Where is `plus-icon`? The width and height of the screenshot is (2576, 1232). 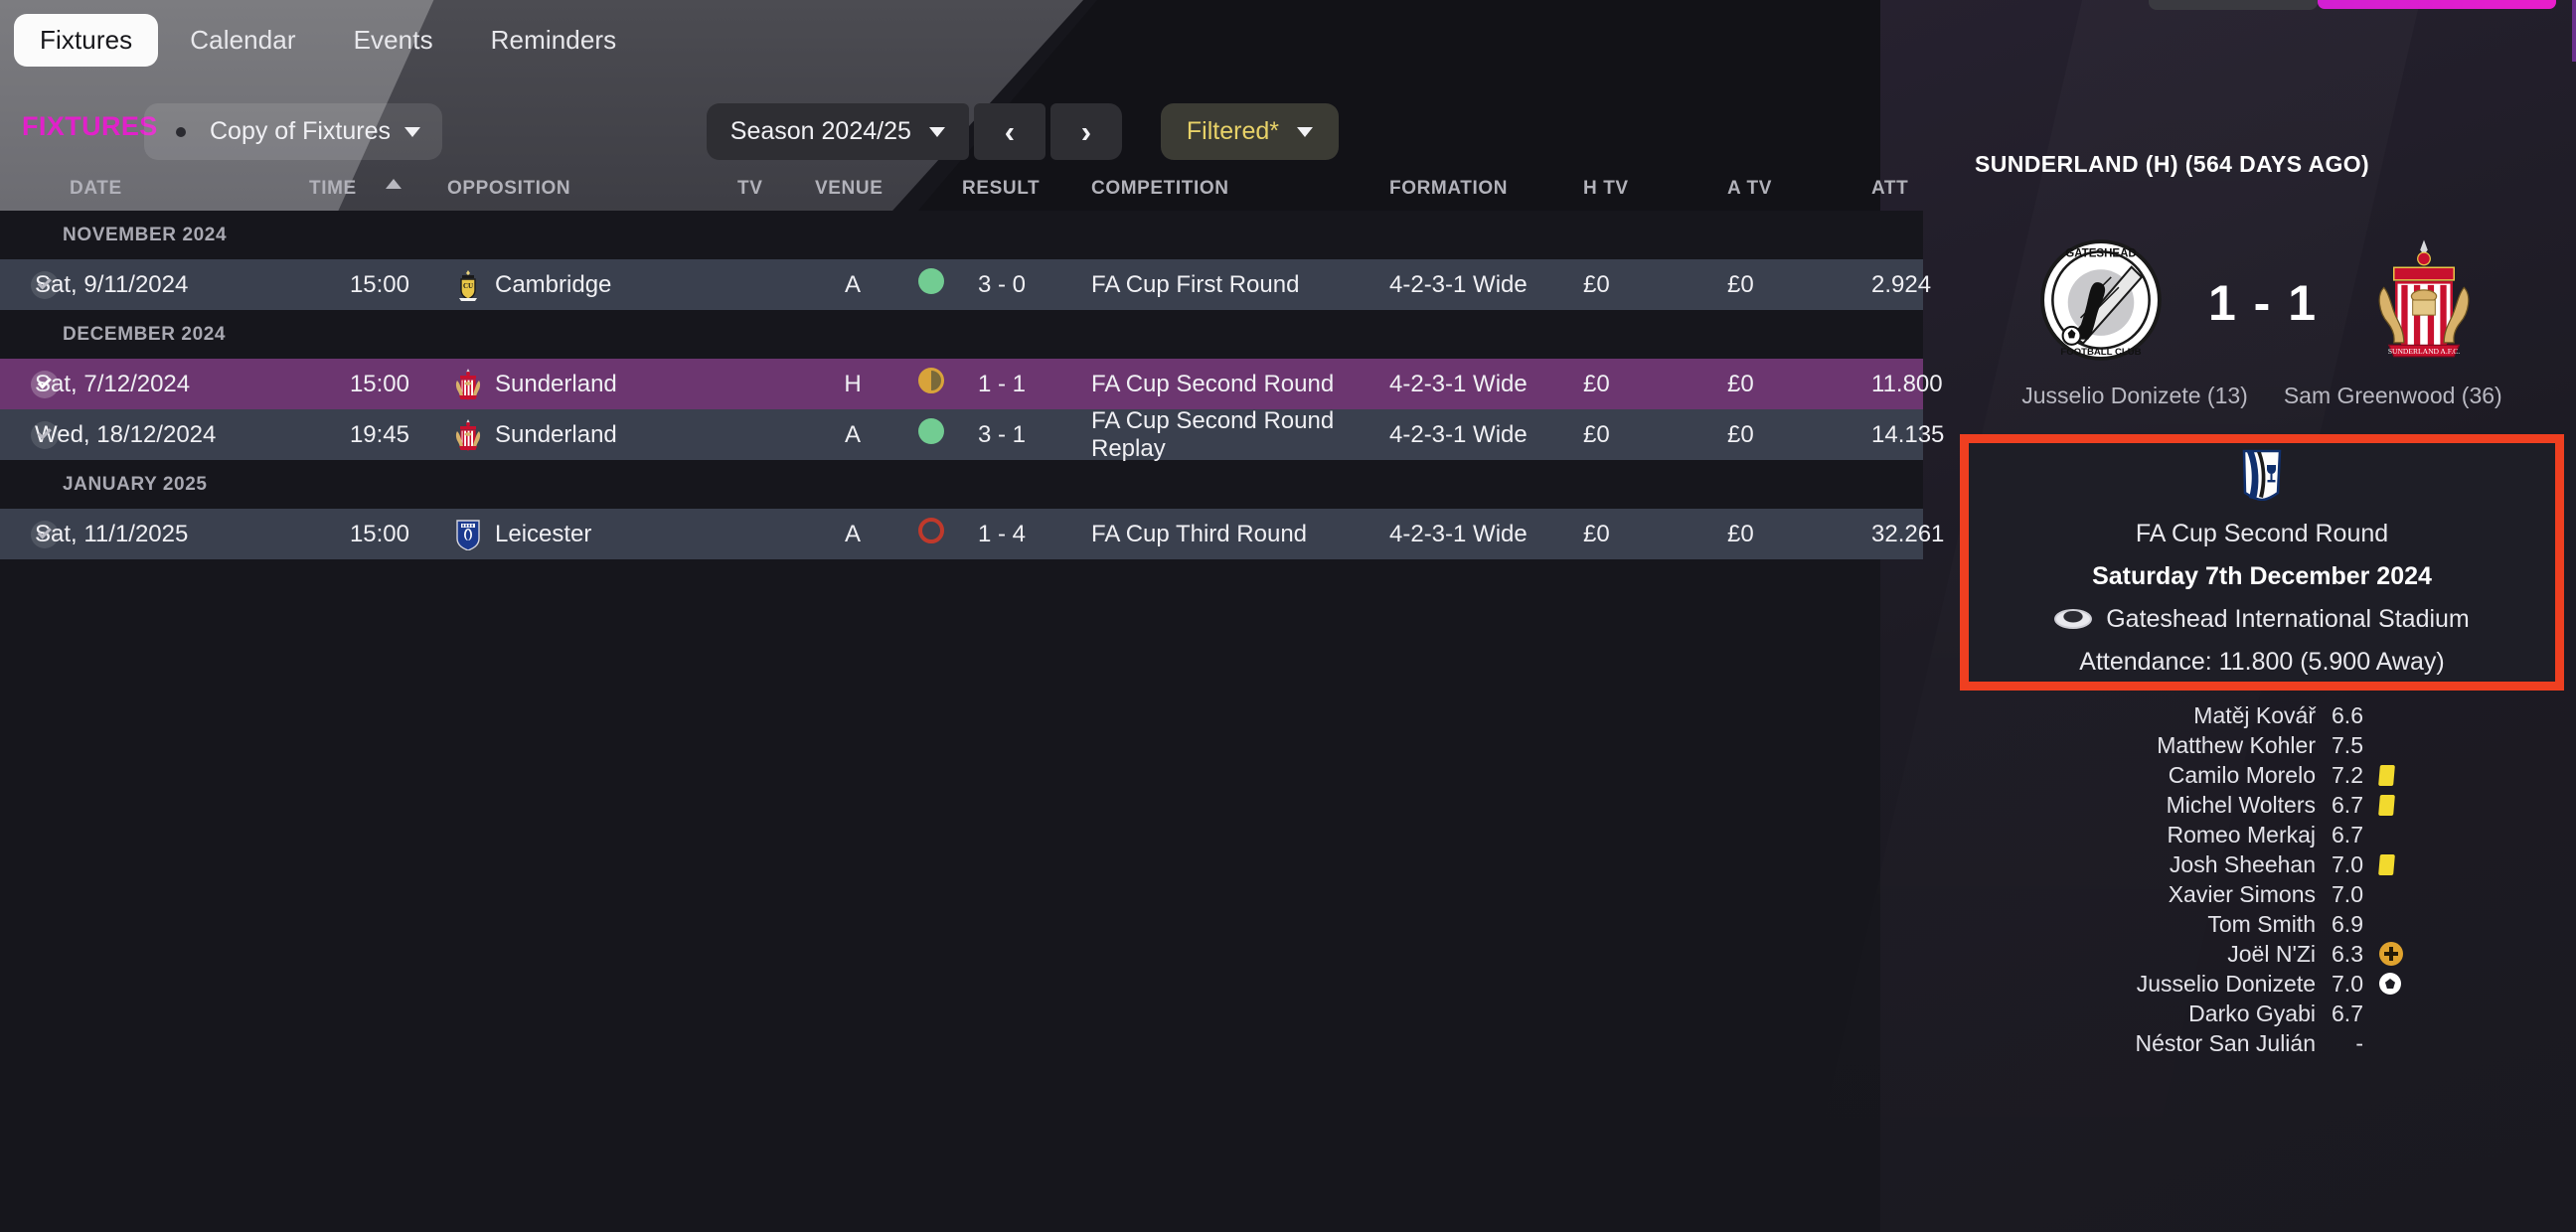
plus-icon is located at coordinates (2391, 954).